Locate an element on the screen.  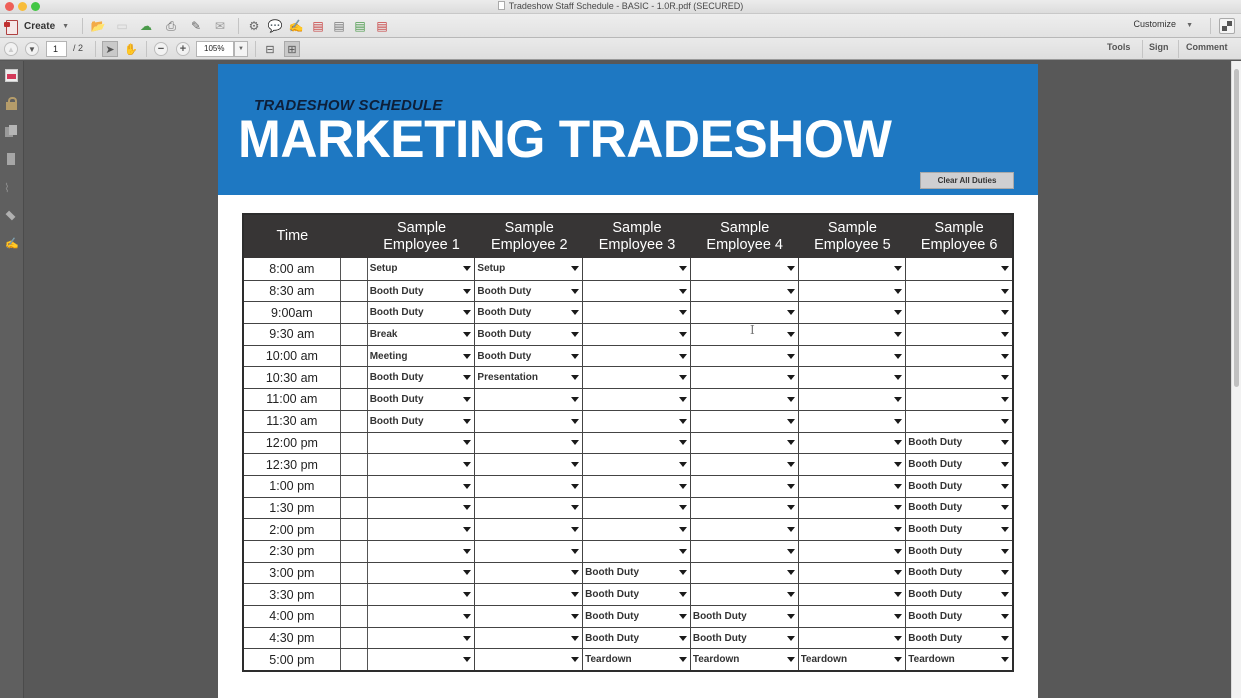
page-thumbnails-icon is located at coordinates (11, 75).